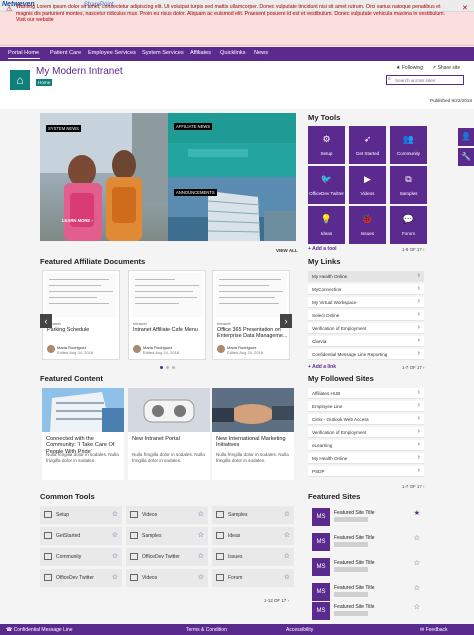  I want to click on followed-site-item: Affiliates HUB ›, so click(366, 393).